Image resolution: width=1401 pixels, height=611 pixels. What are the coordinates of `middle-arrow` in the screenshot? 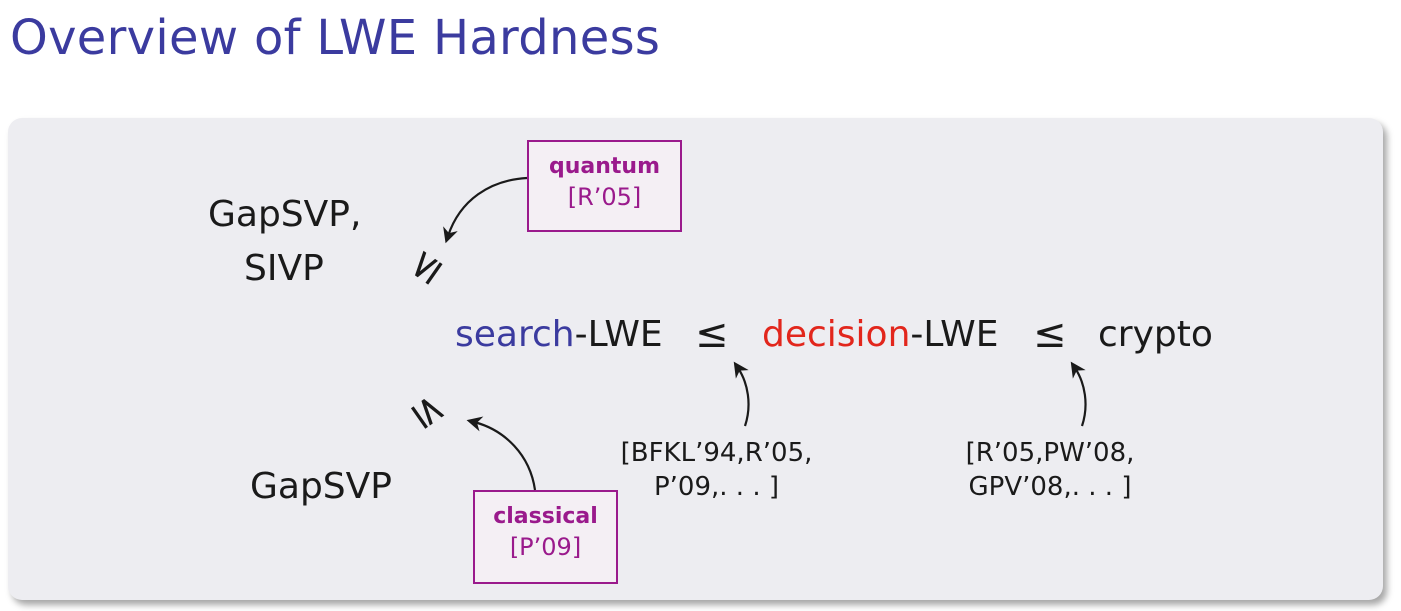 It's located at (741, 394).